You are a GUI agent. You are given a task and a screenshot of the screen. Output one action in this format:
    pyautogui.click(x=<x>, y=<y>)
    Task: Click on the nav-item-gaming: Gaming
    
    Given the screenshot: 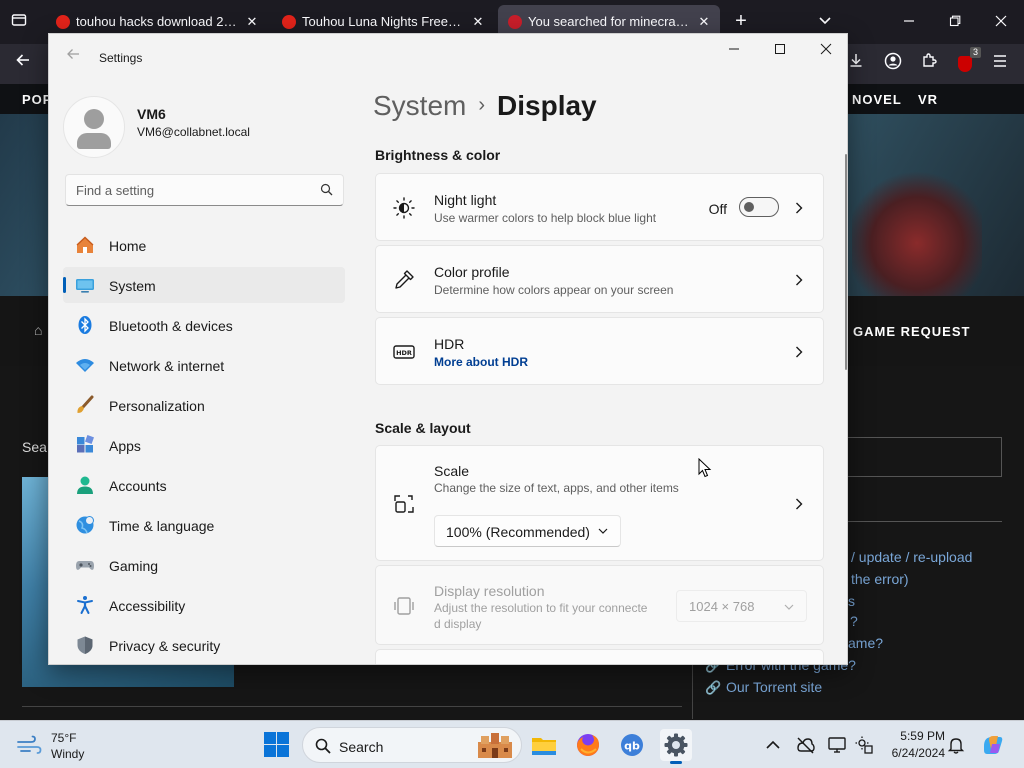 What is the action you would take?
    pyautogui.click(x=204, y=565)
    